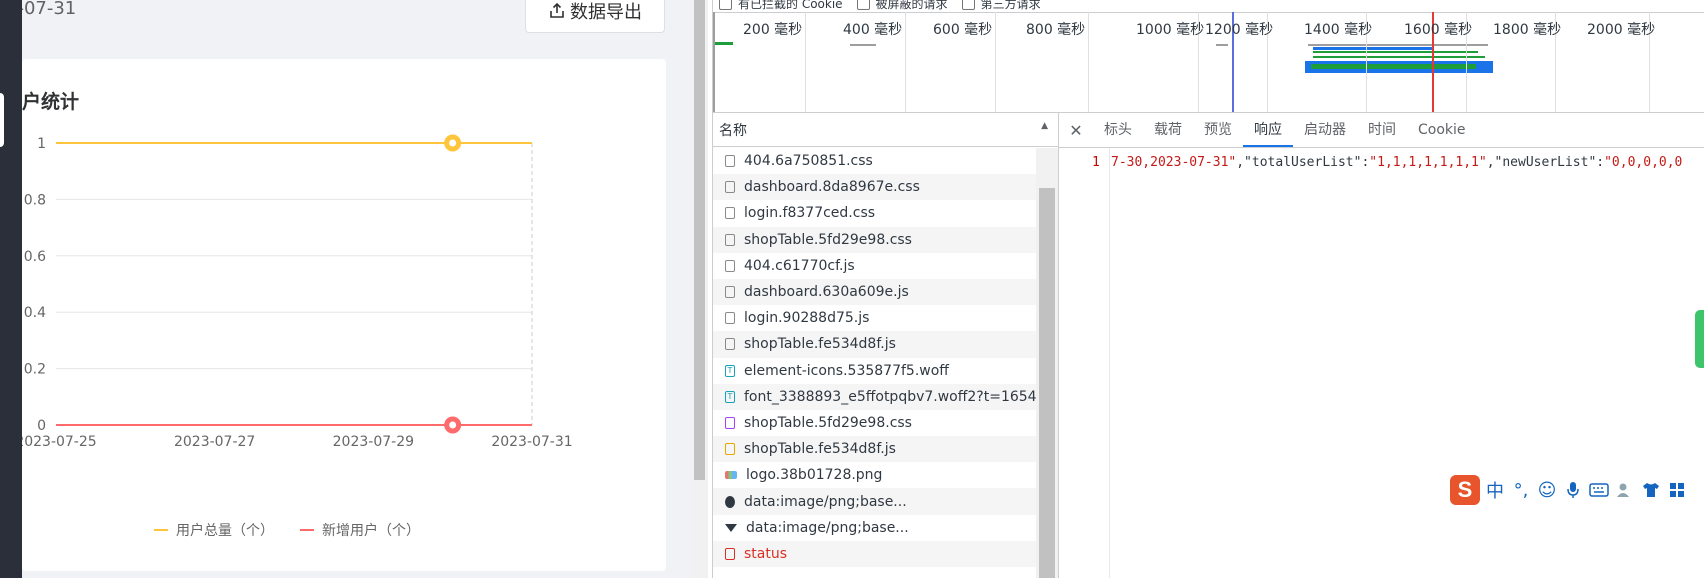 The height and width of the screenshot is (578, 1704). Describe the element at coordinates (905, 62) in the screenshot. I see `timeline-gridline` at that location.